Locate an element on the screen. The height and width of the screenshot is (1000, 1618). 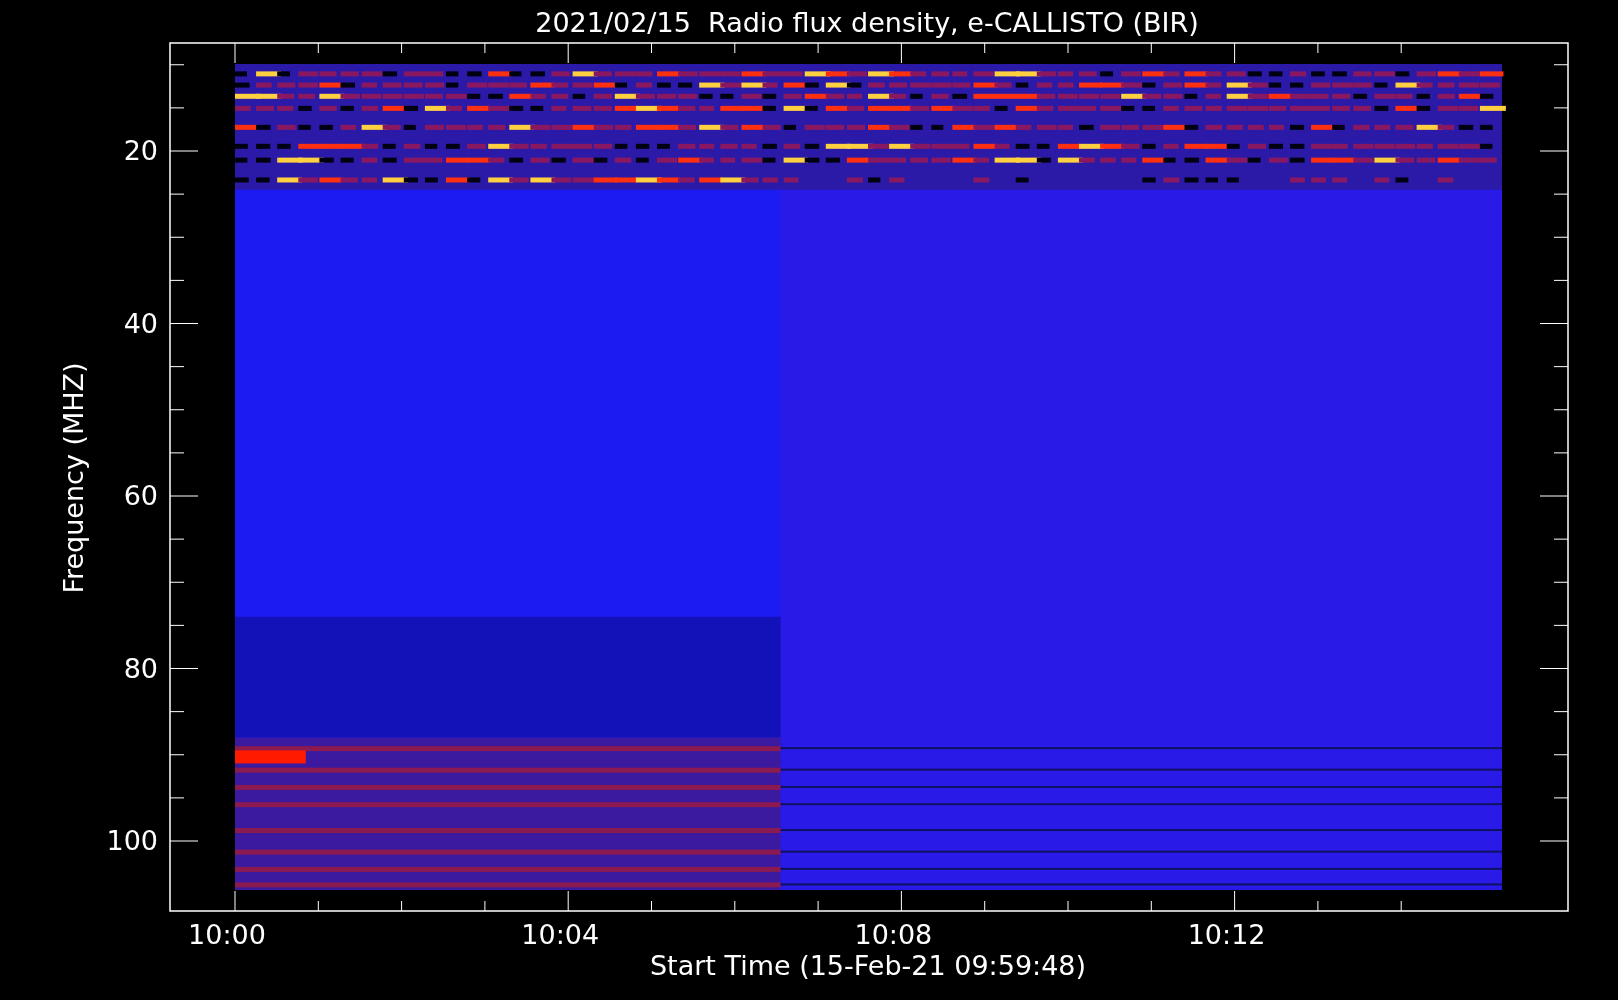
x-axis-label: Start Time (15-Feb-21 09:59:48) is located at coordinates (868, 965).